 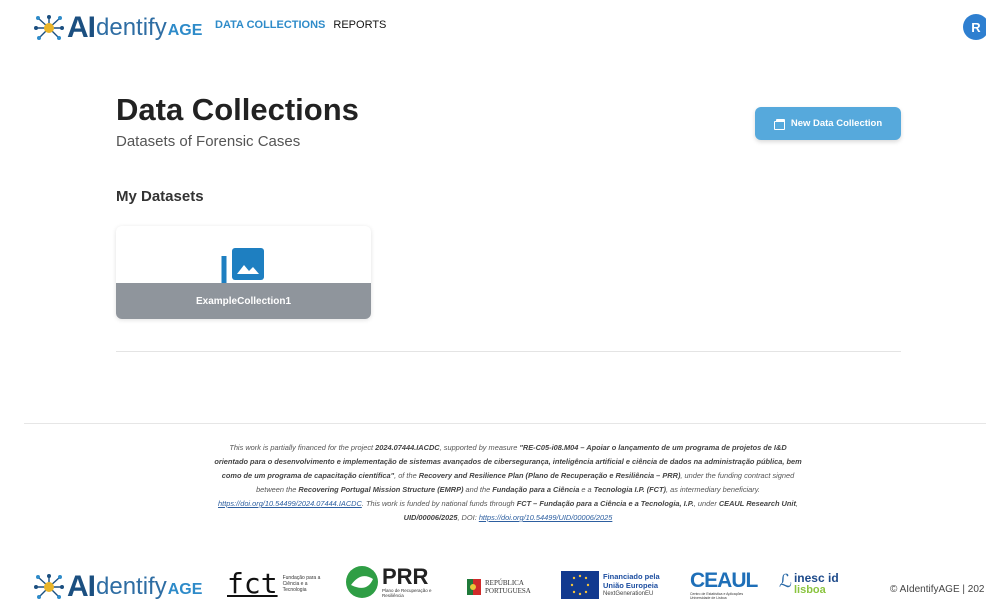 I want to click on footer-divider, so click(x=505, y=423).